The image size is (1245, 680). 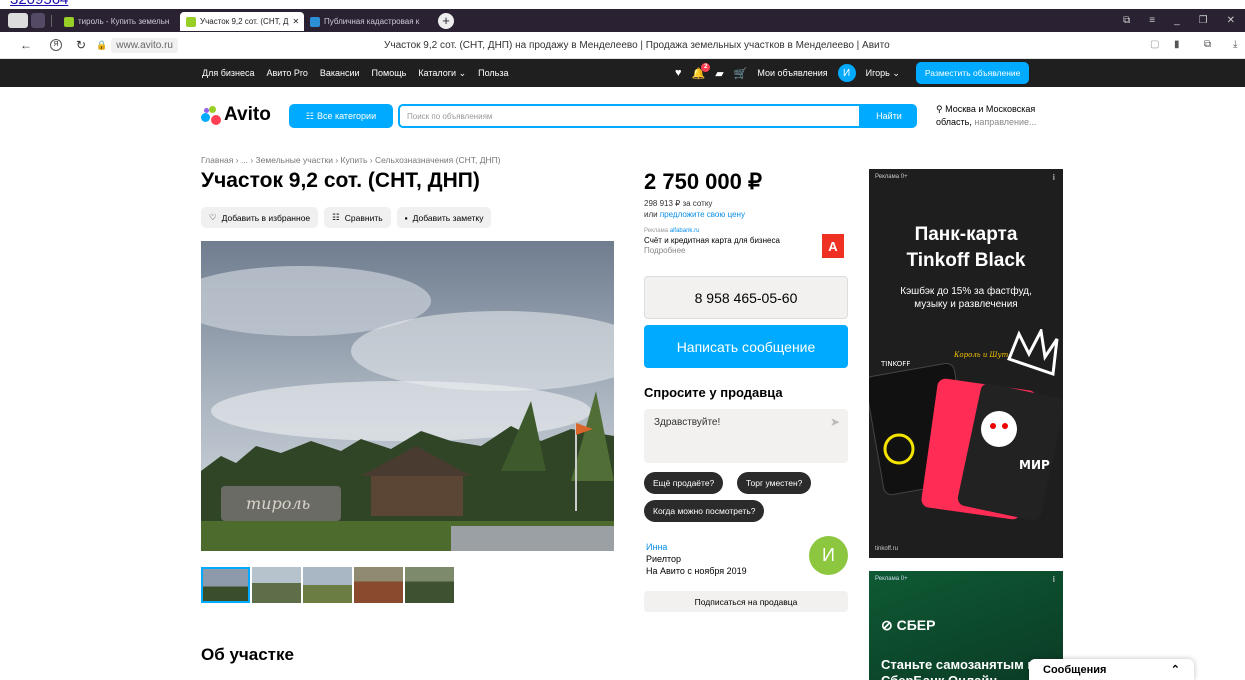 What do you see at coordinates (703, 181) in the screenshot?
I see `price: 2 750 000 ₽` at bounding box center [703, 181].